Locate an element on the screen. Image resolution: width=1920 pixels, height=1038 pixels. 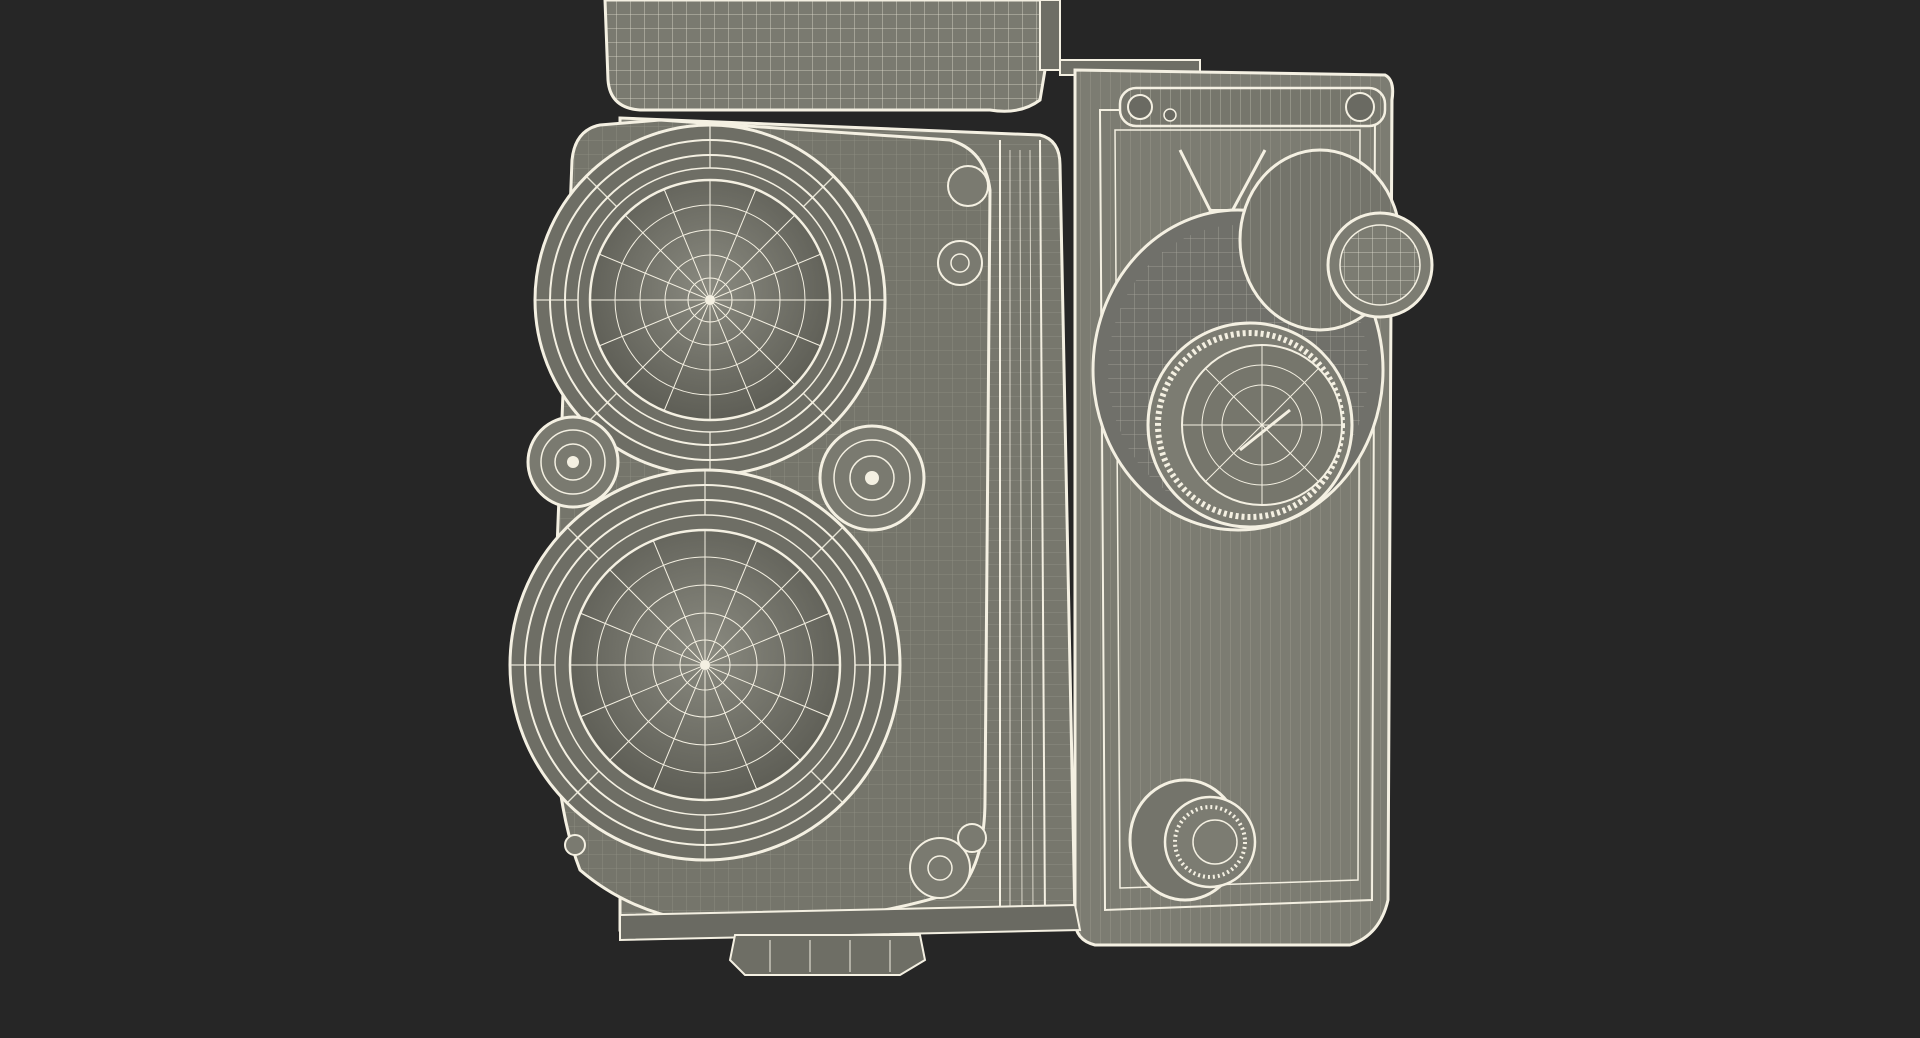
base-plate is located at coordinates (850, 939).